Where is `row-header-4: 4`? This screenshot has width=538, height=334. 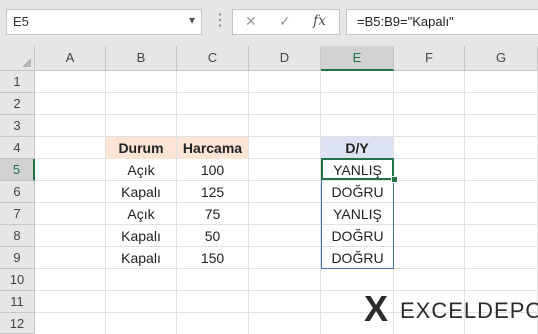 row-header-4: 4 is located at coordinates (17, 148).